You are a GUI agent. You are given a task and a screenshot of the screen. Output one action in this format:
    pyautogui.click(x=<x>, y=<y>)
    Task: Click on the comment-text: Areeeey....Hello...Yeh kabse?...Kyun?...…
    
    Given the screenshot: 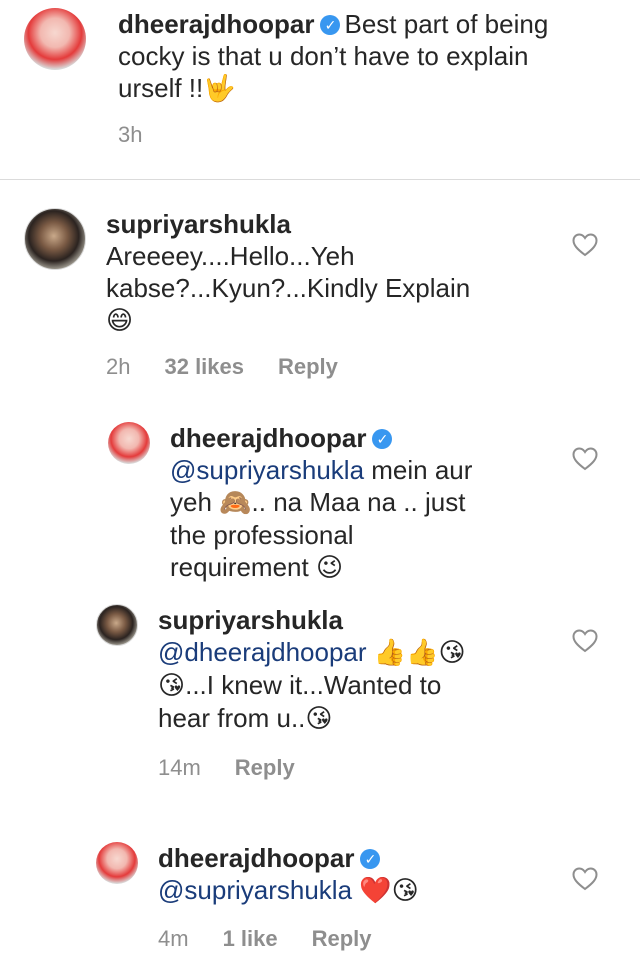 What is the action you would take?
    pyautogui.click(x=288, y=288)
    